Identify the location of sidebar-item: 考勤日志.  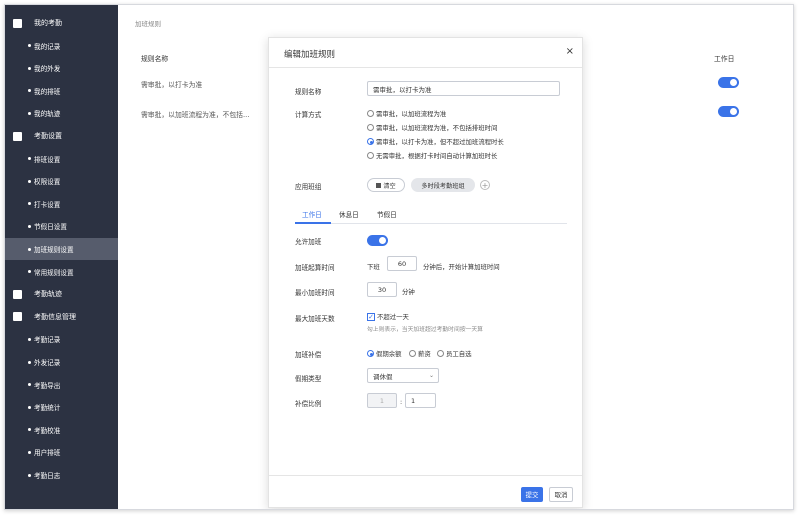
(61, 475).